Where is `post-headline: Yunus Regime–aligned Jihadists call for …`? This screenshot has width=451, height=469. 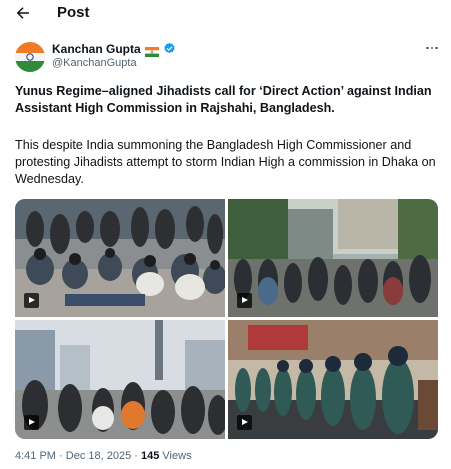 post-headline: Yunus Regime–aligned Jihadists call for … is located at coordinates (223, 99).